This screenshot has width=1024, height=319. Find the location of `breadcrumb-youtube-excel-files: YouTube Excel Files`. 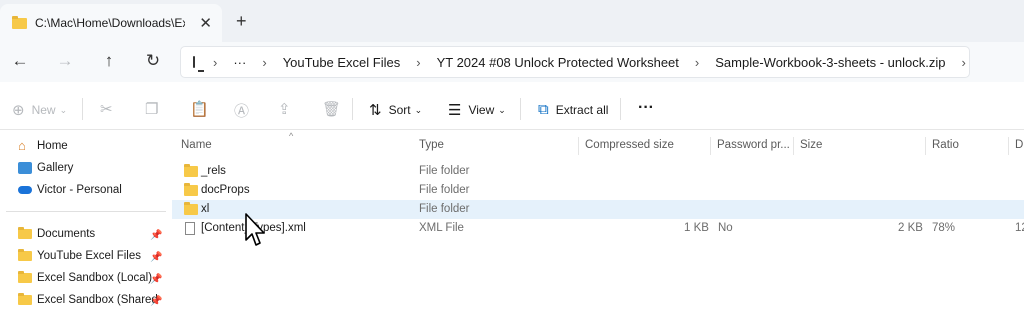

breadcrumb-youtube-excel-files: YouTube Excel Files is located at coordinates (342, 62).